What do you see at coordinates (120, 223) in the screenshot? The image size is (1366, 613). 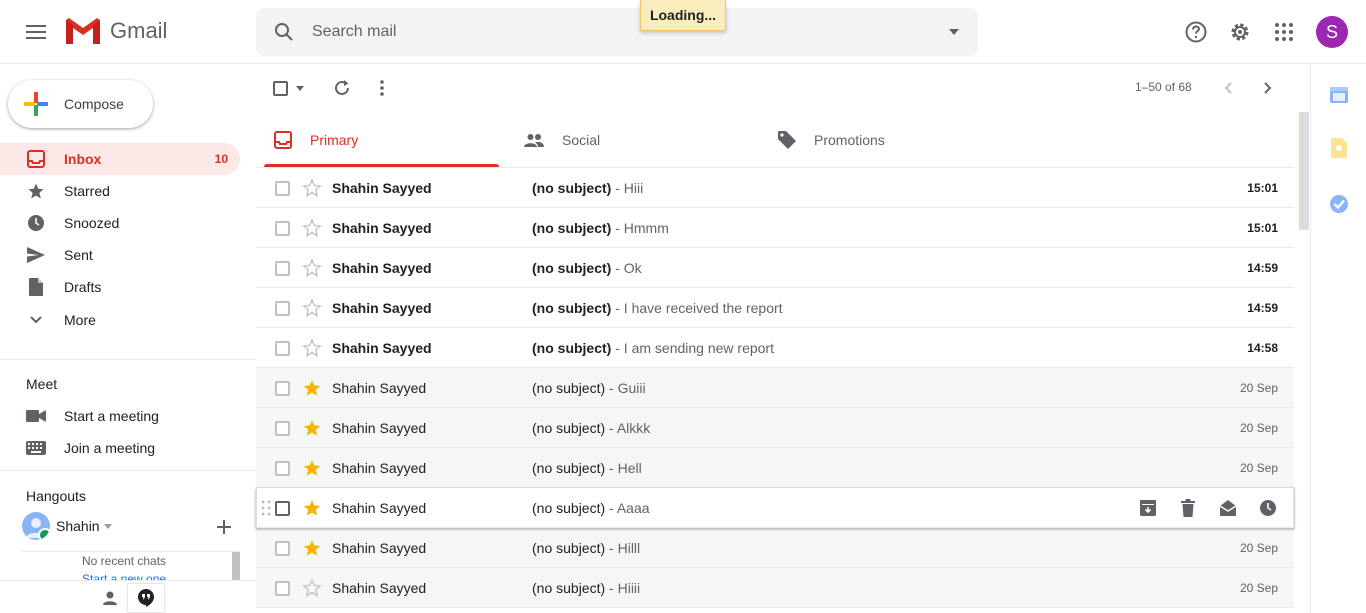 I see `nav-item-snoozed: Snoozed` at bounding box center [120, 223].